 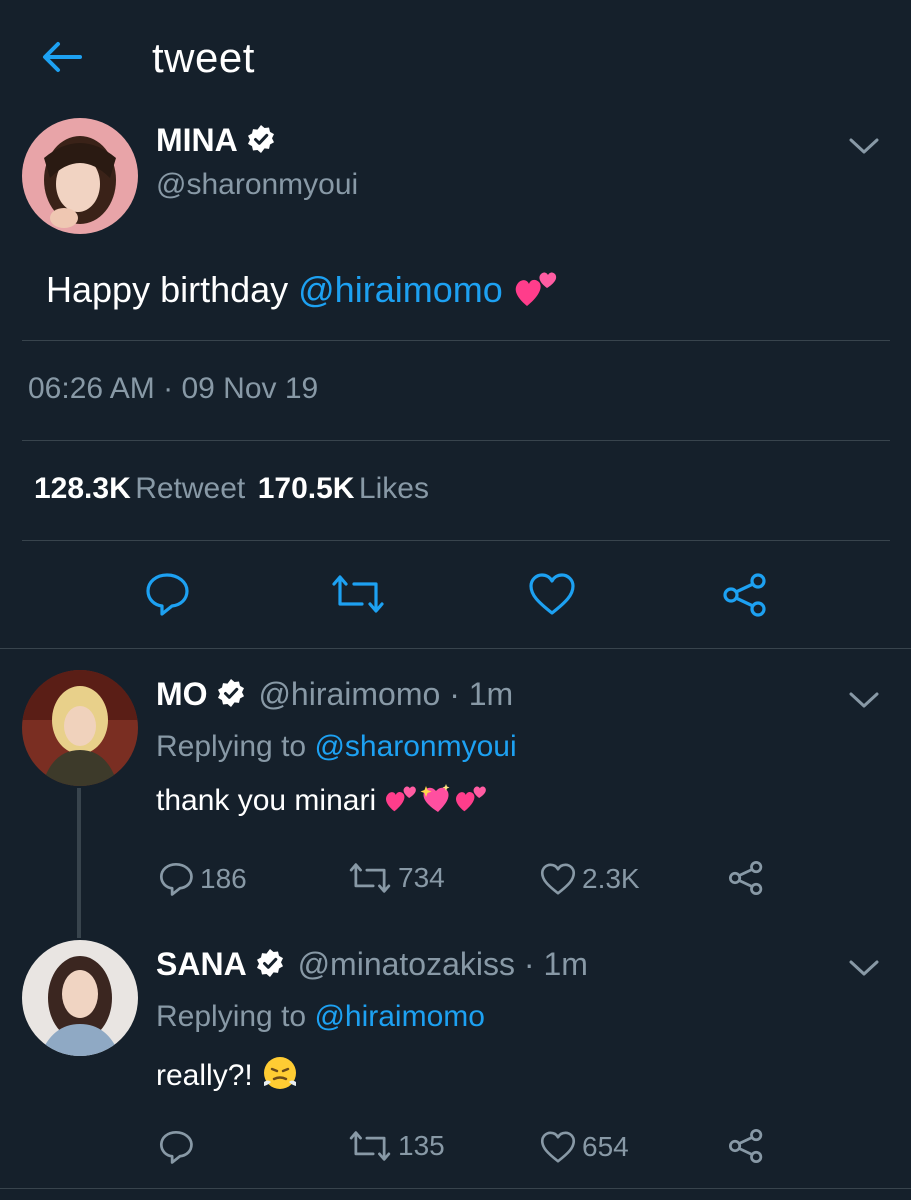 I want to click on retweet-count: 734, so click(x=421, y=877).